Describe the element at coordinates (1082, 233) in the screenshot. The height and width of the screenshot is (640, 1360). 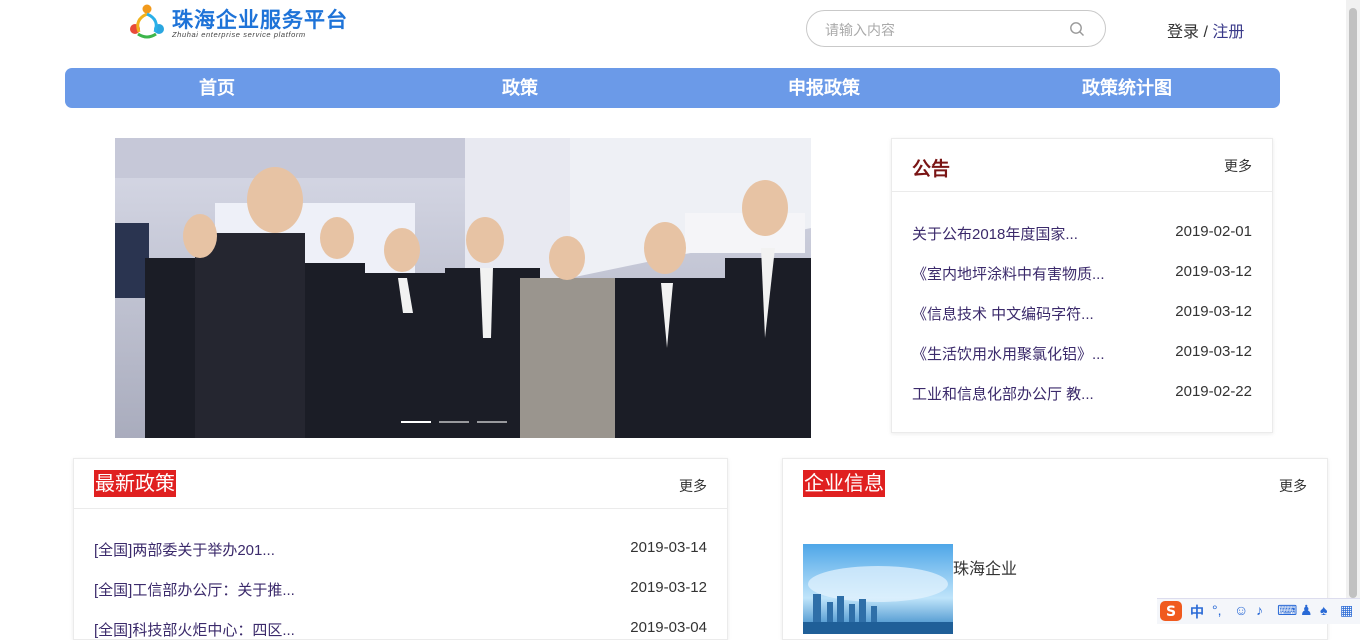
I see `notice-item: 关于公布2018年度国家... 2019-02-01` at that location.